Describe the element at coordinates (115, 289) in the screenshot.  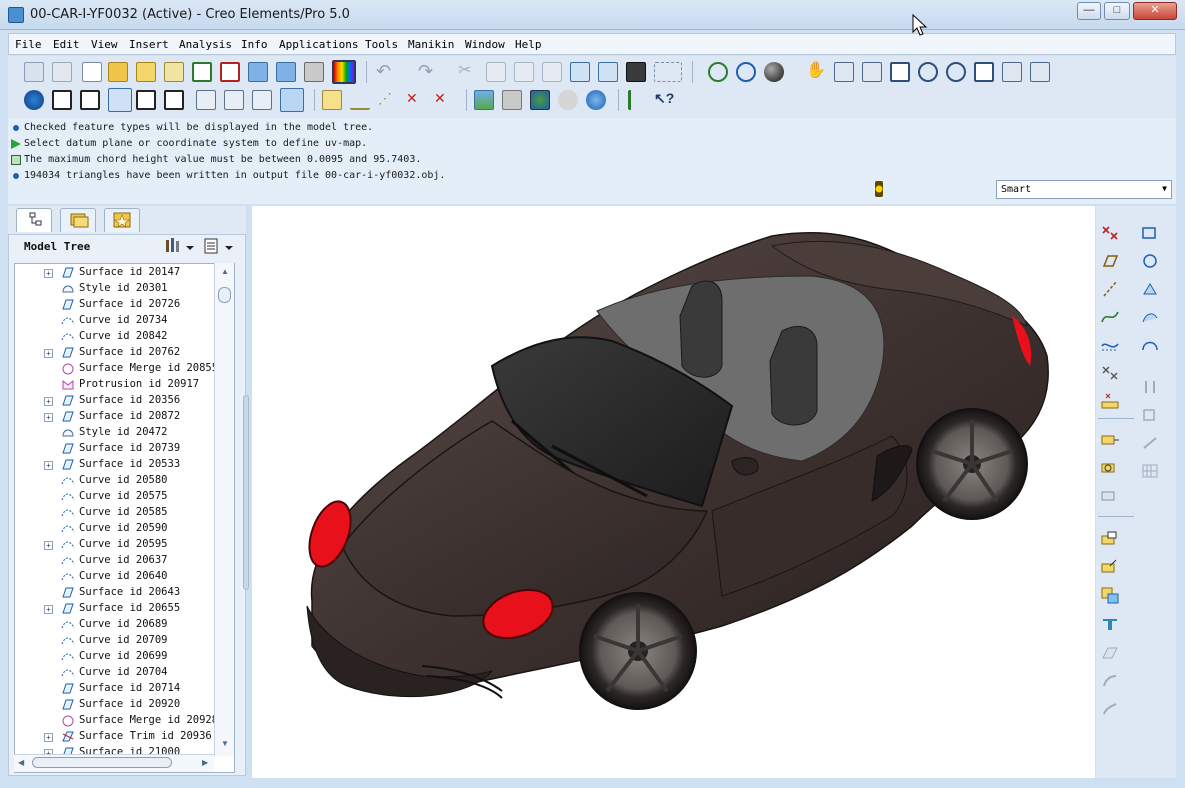
I see `tree-row: Style id 20301` at that location.